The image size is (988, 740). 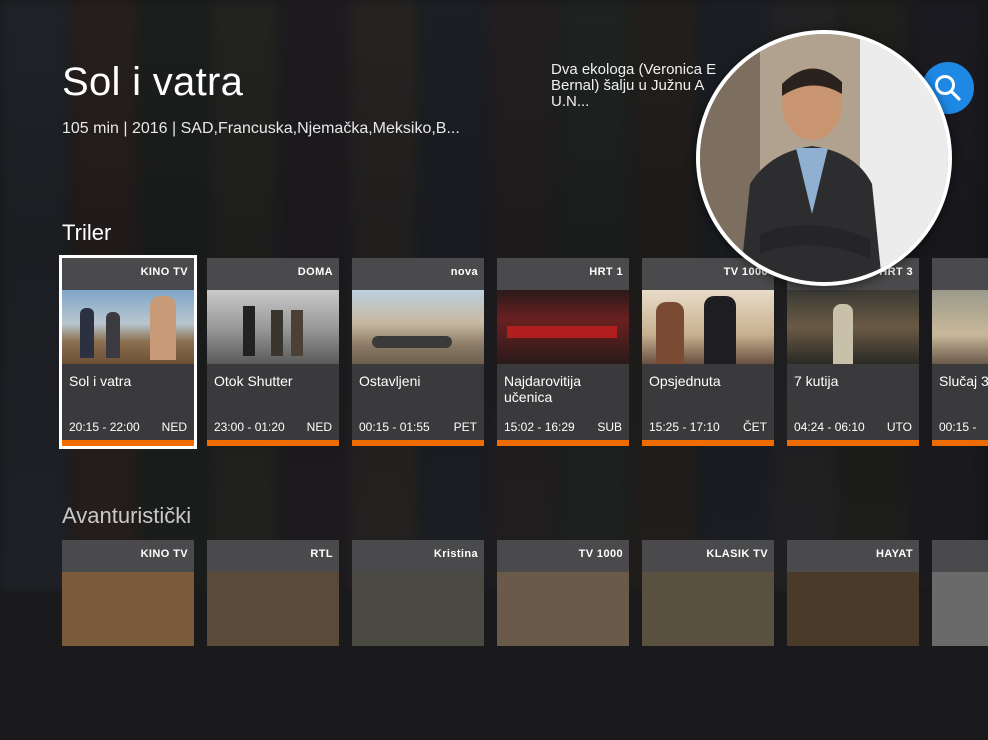 What do you see at coordinates (464, 272) in the screenshot?
I see `channel-logo: nova` at bounding box center [464, 272].